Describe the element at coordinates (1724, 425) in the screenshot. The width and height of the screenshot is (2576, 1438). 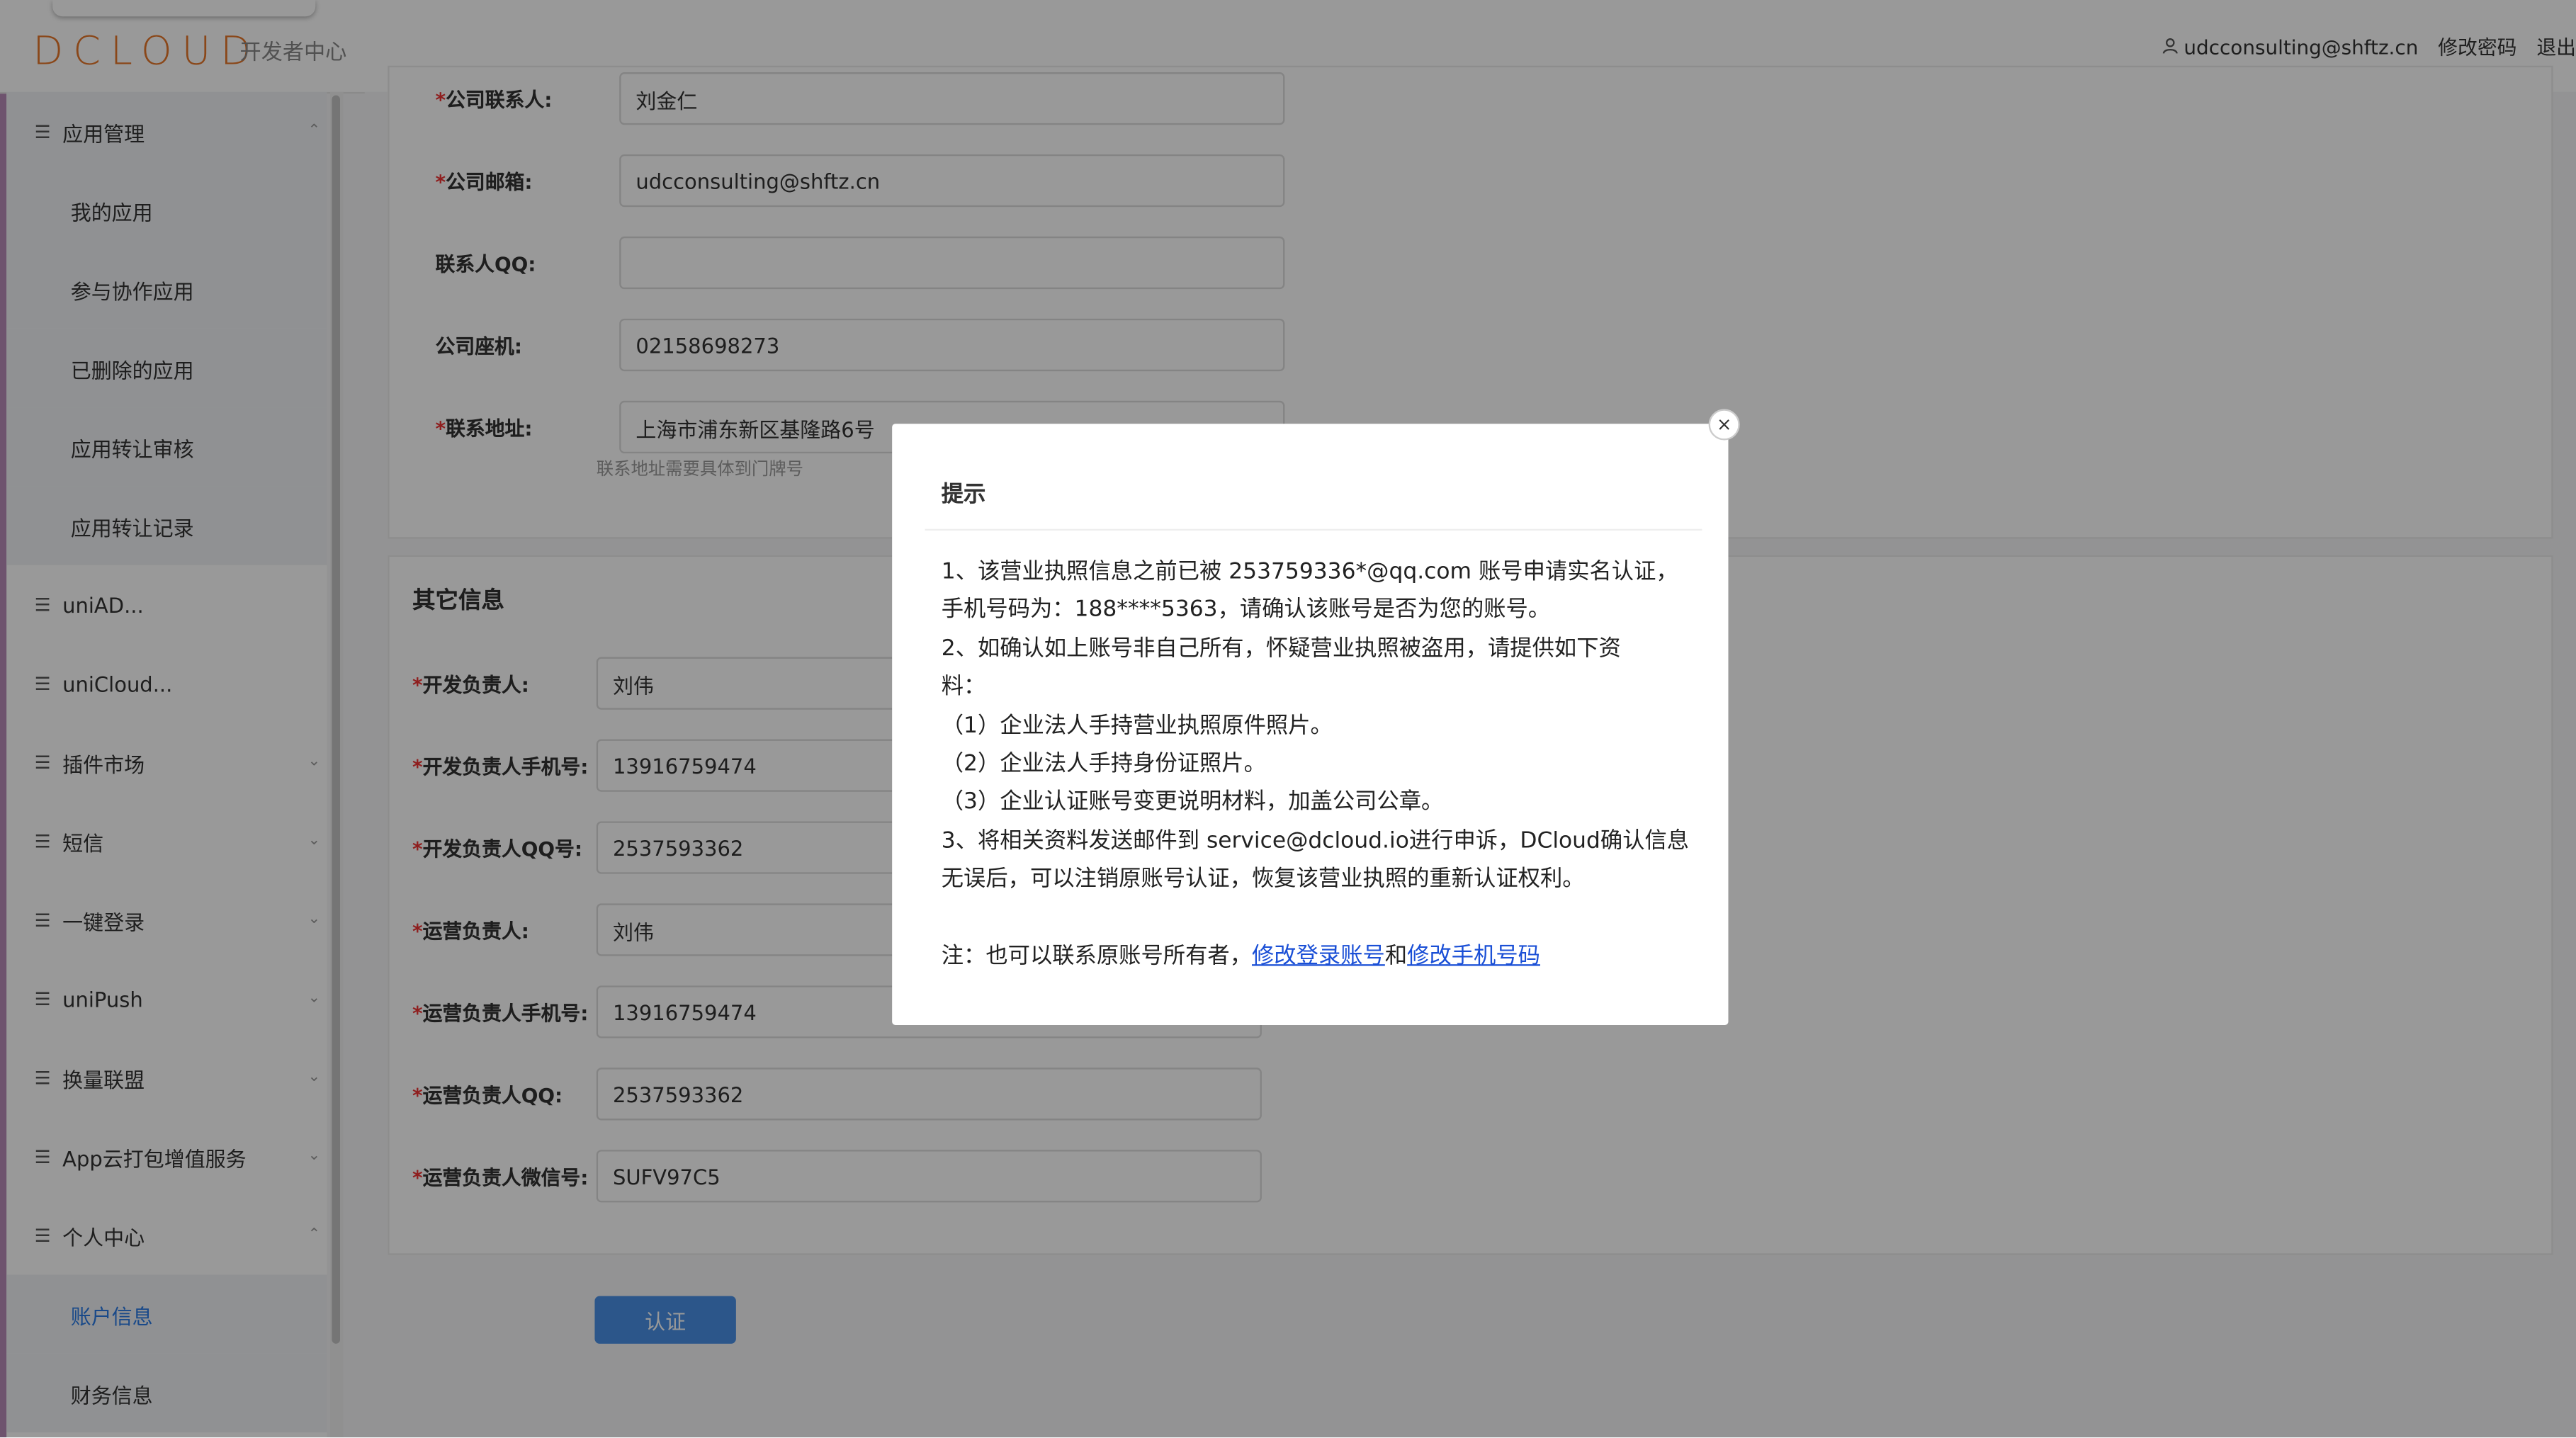
I see `close-icon: ×` at that location.